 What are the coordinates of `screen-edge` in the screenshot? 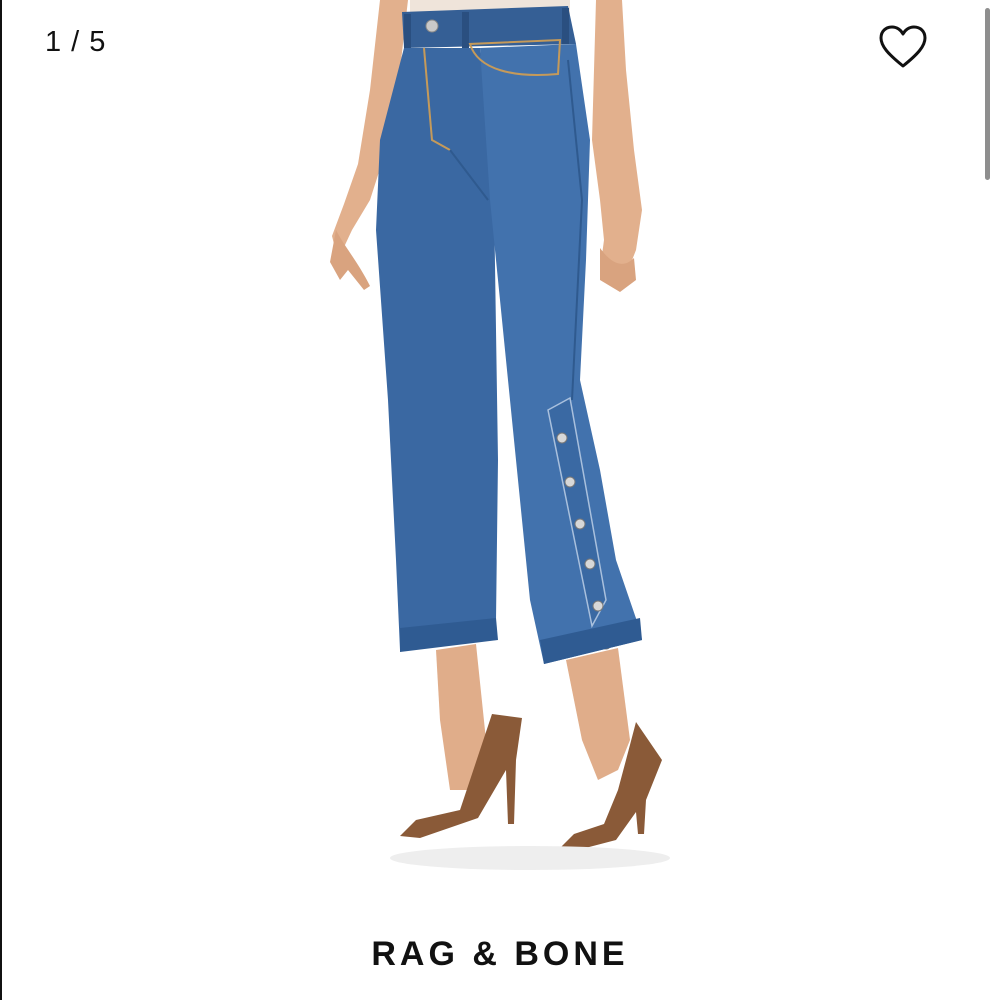 It's located at (1, 500).